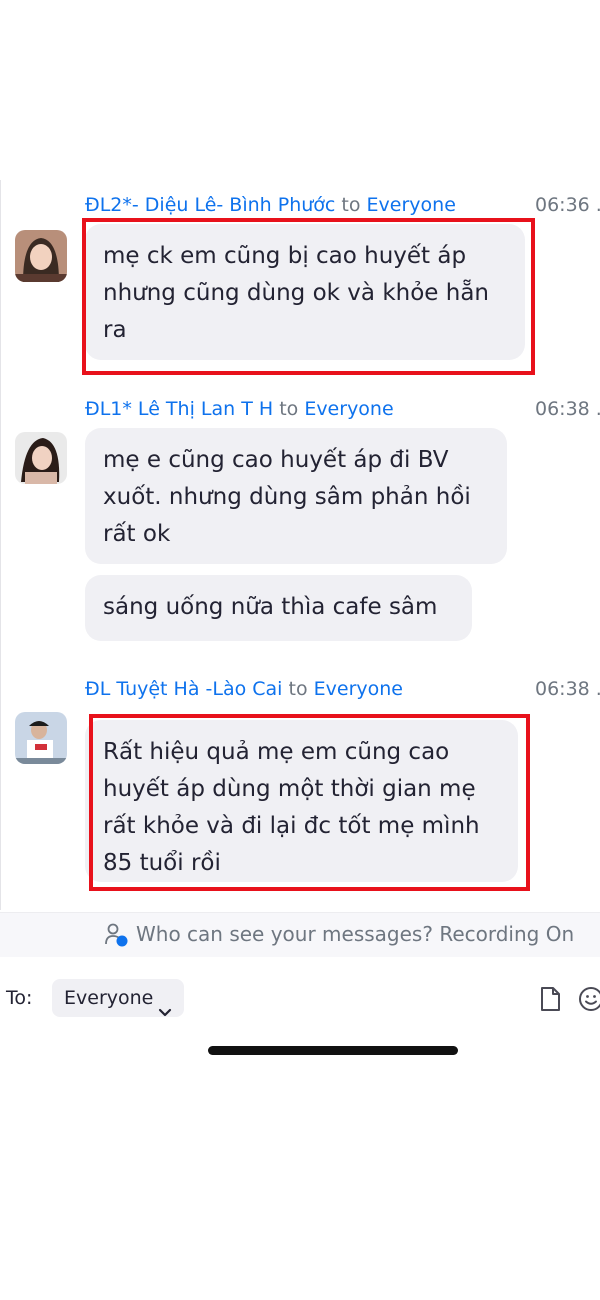  I want to click on person-lock-icon, so click(117, 937).